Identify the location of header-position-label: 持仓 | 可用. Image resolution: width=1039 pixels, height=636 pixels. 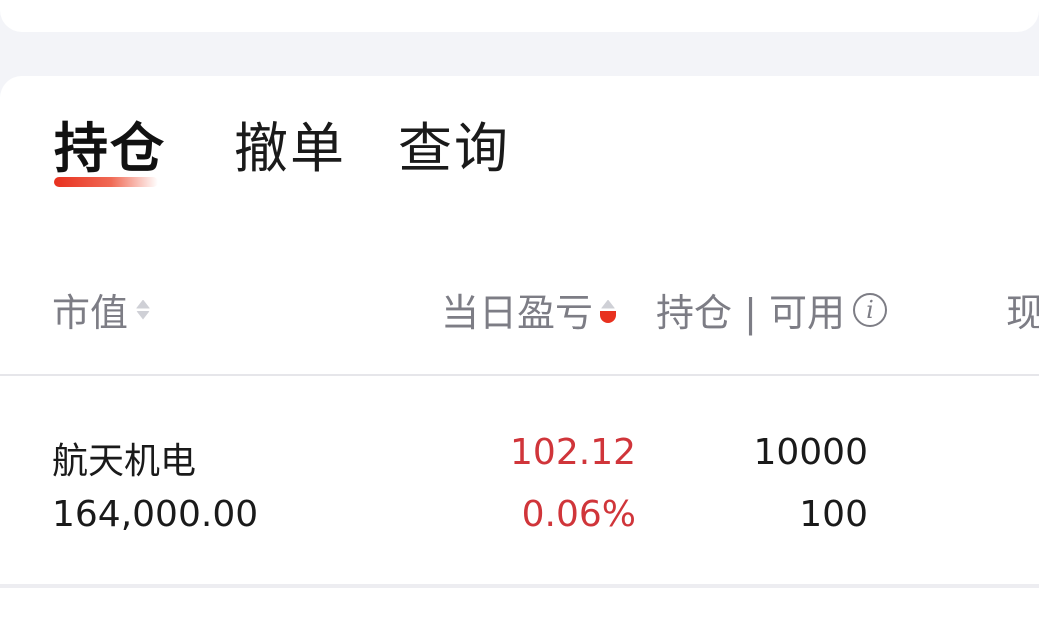
(750, 313).